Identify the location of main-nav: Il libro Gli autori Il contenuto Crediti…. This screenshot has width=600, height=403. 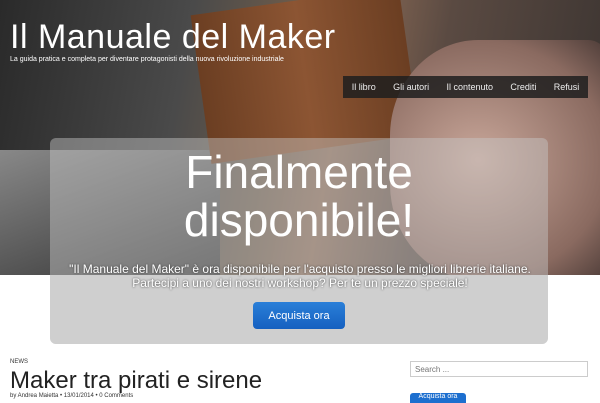
(465, 87).